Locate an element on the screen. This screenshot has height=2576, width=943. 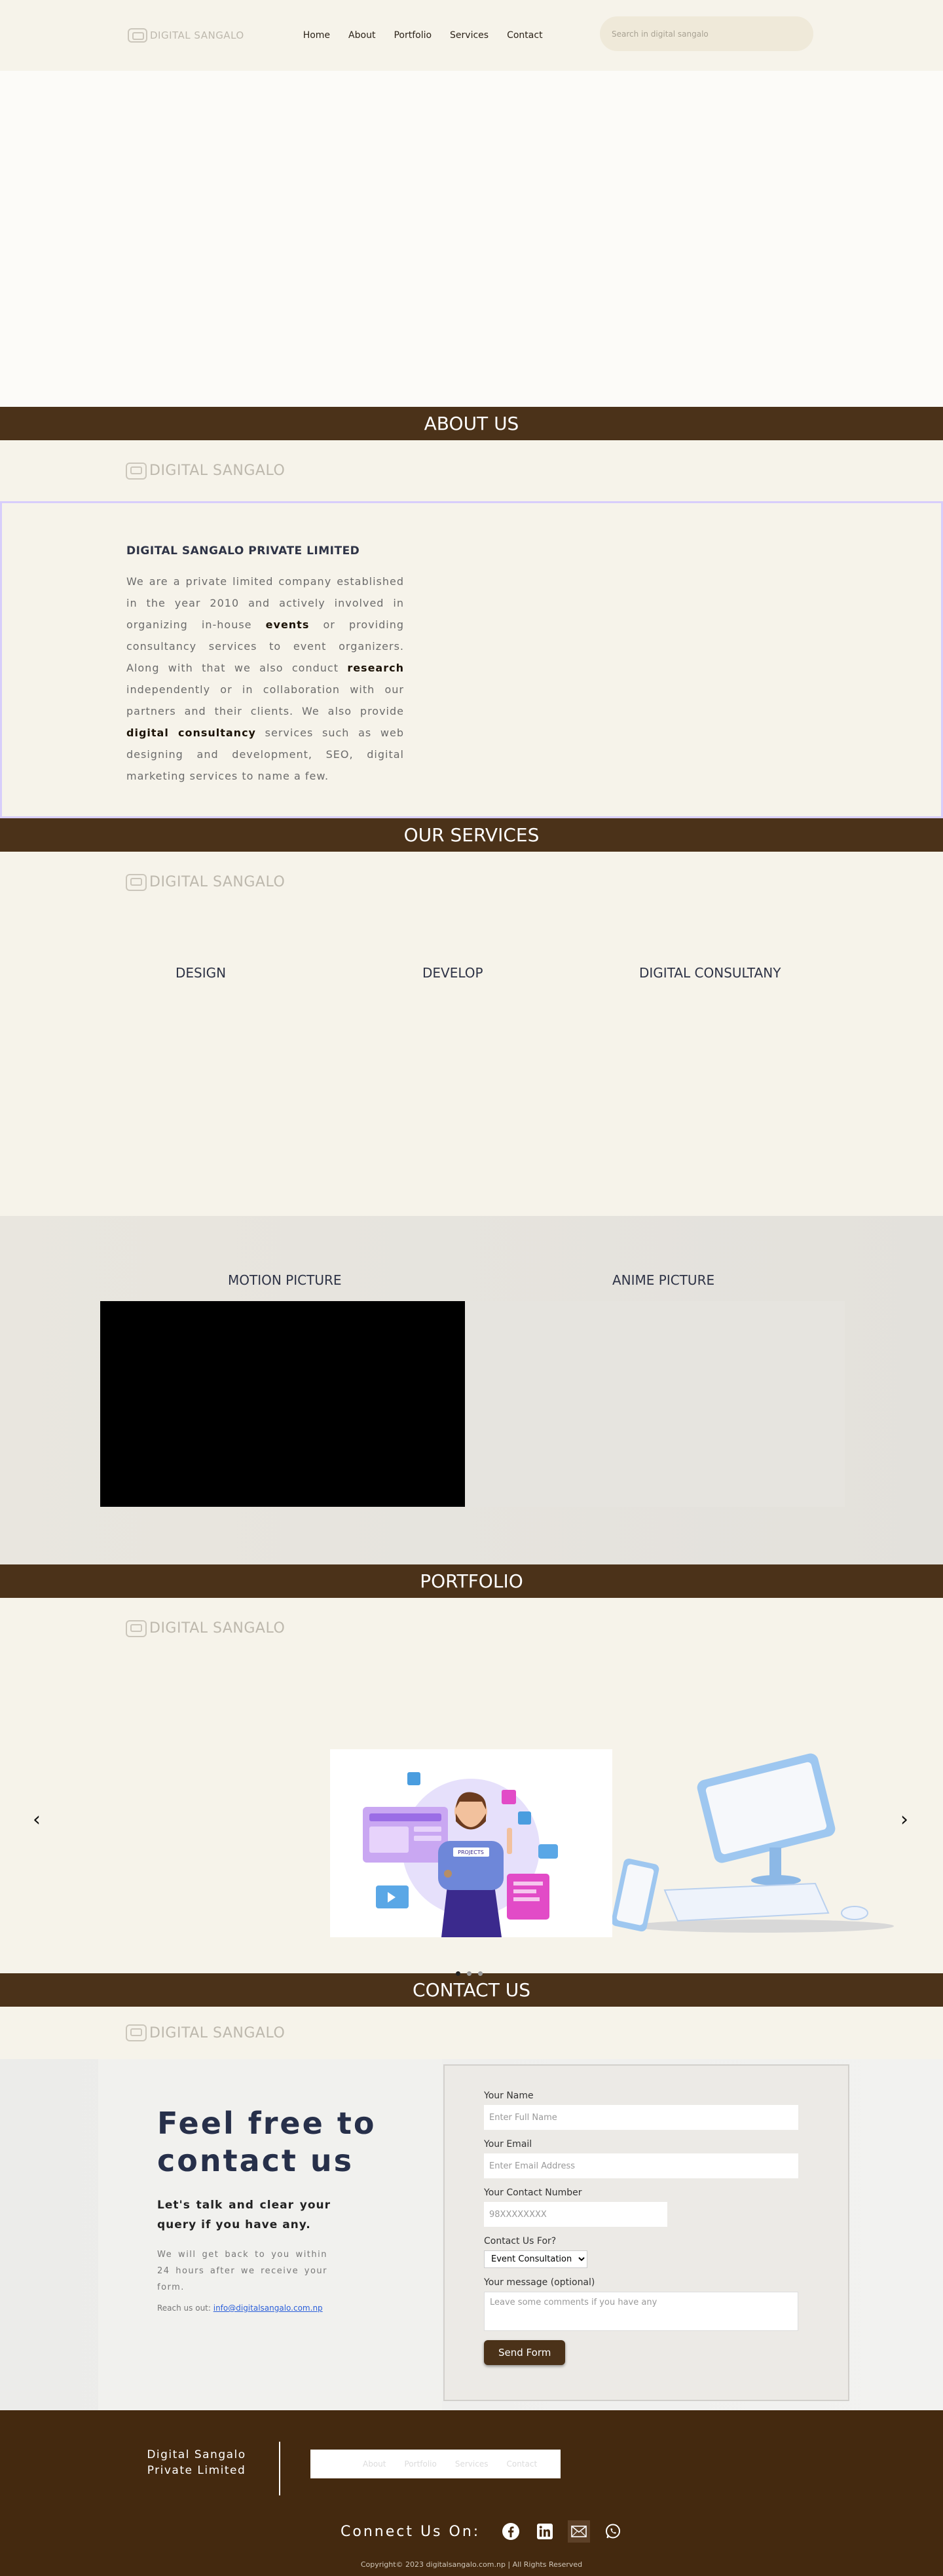
service-develop: DEVELOP is located at coordinates (452, 973).